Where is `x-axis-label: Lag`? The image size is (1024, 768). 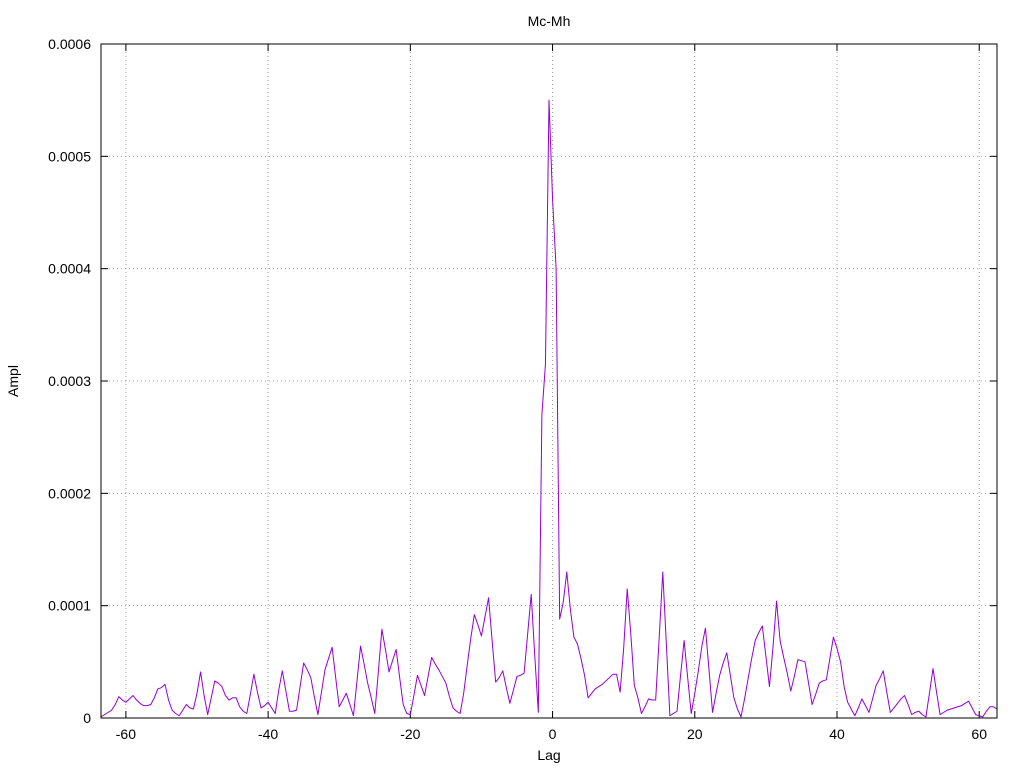 x-axis-label: Lag is located at coordinates (548, 755).